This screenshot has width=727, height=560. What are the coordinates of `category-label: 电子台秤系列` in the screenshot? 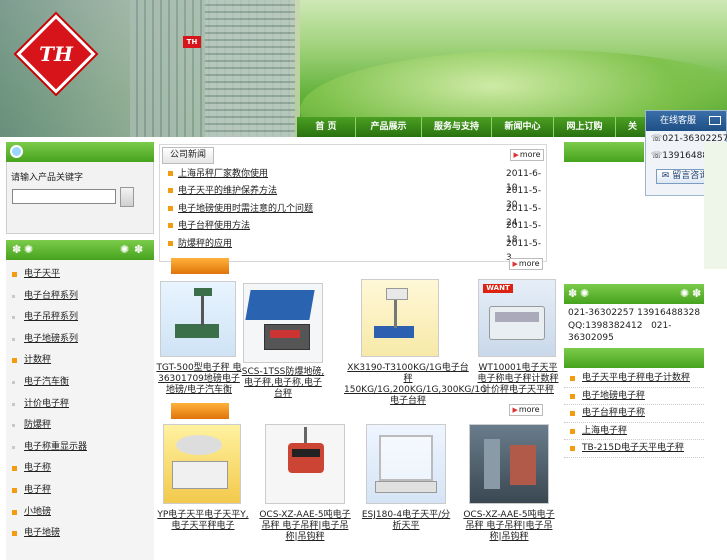 It's located at (51, 295).